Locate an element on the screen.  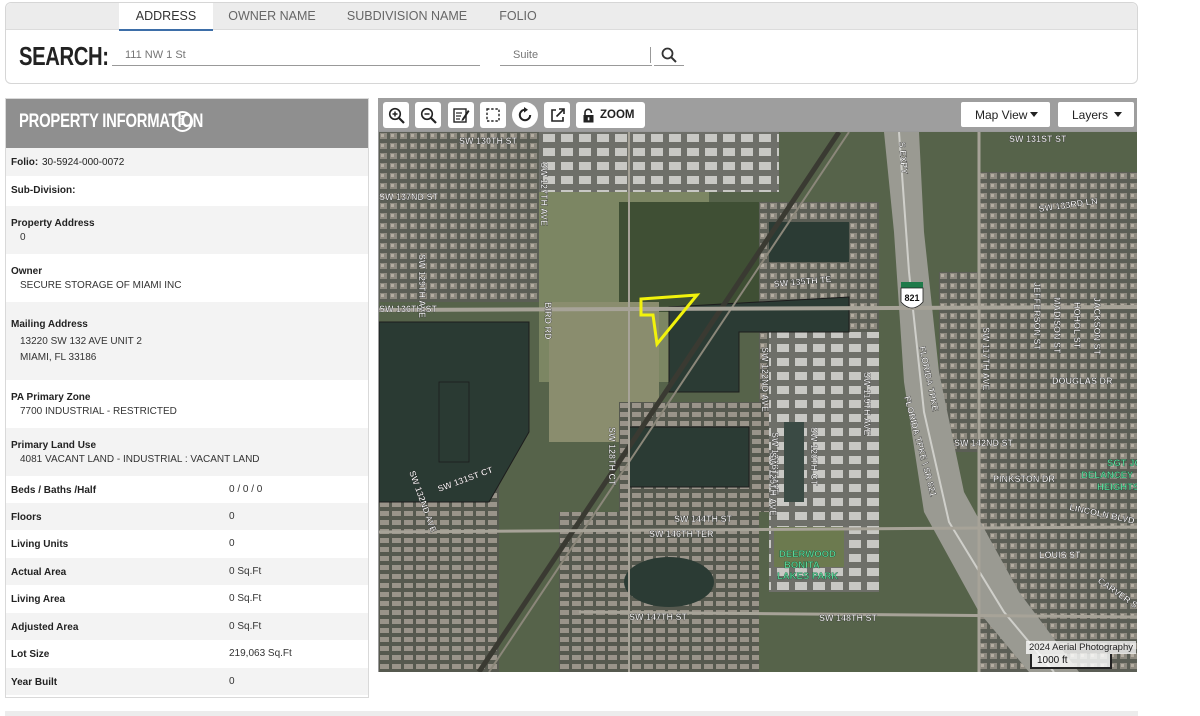
lock-icon is located at coordinates (588, 115).